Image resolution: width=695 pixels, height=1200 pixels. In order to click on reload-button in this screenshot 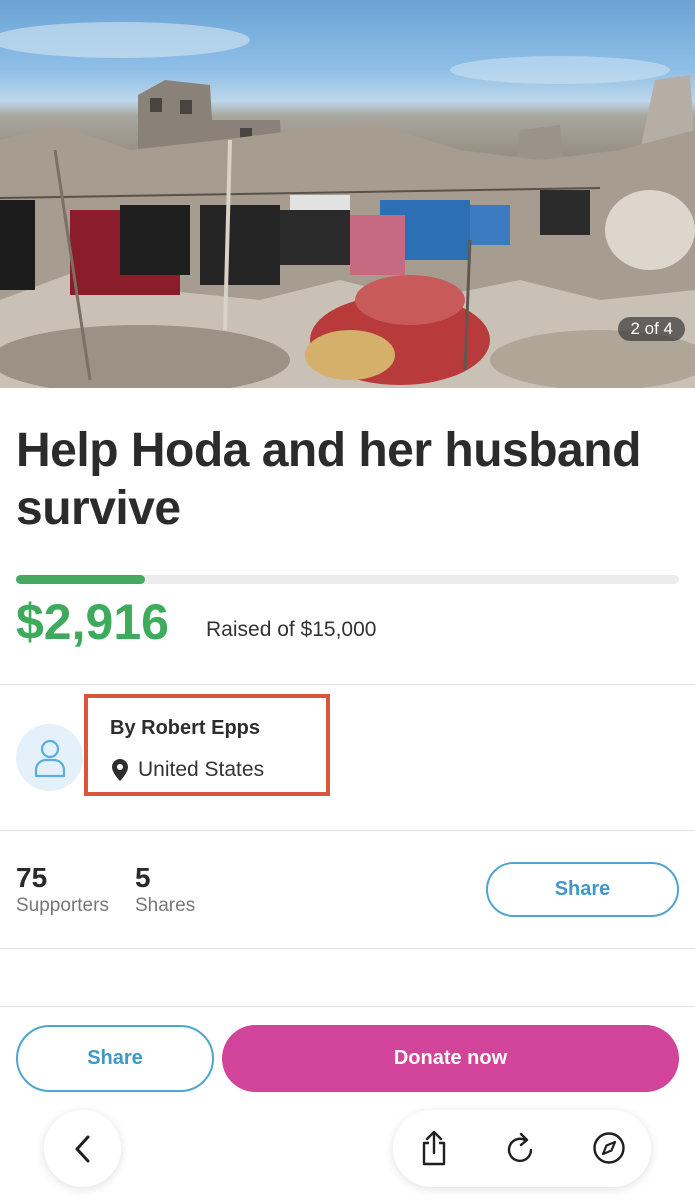, I will do `click(521, 1148)`.